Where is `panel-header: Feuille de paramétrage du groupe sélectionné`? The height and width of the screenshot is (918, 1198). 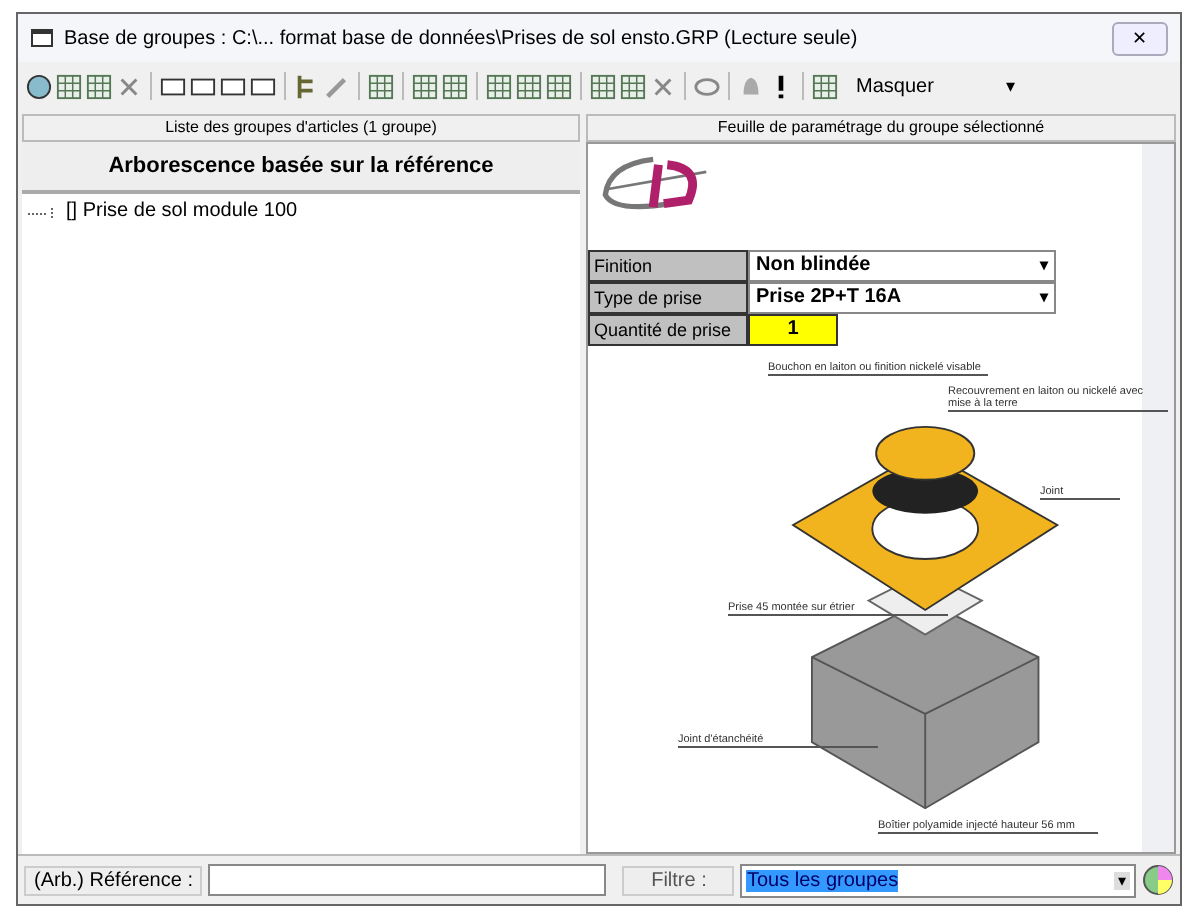 panel-header: Feuille de paramétrage du groupe sélectionné is located at coordinates (881, 128).